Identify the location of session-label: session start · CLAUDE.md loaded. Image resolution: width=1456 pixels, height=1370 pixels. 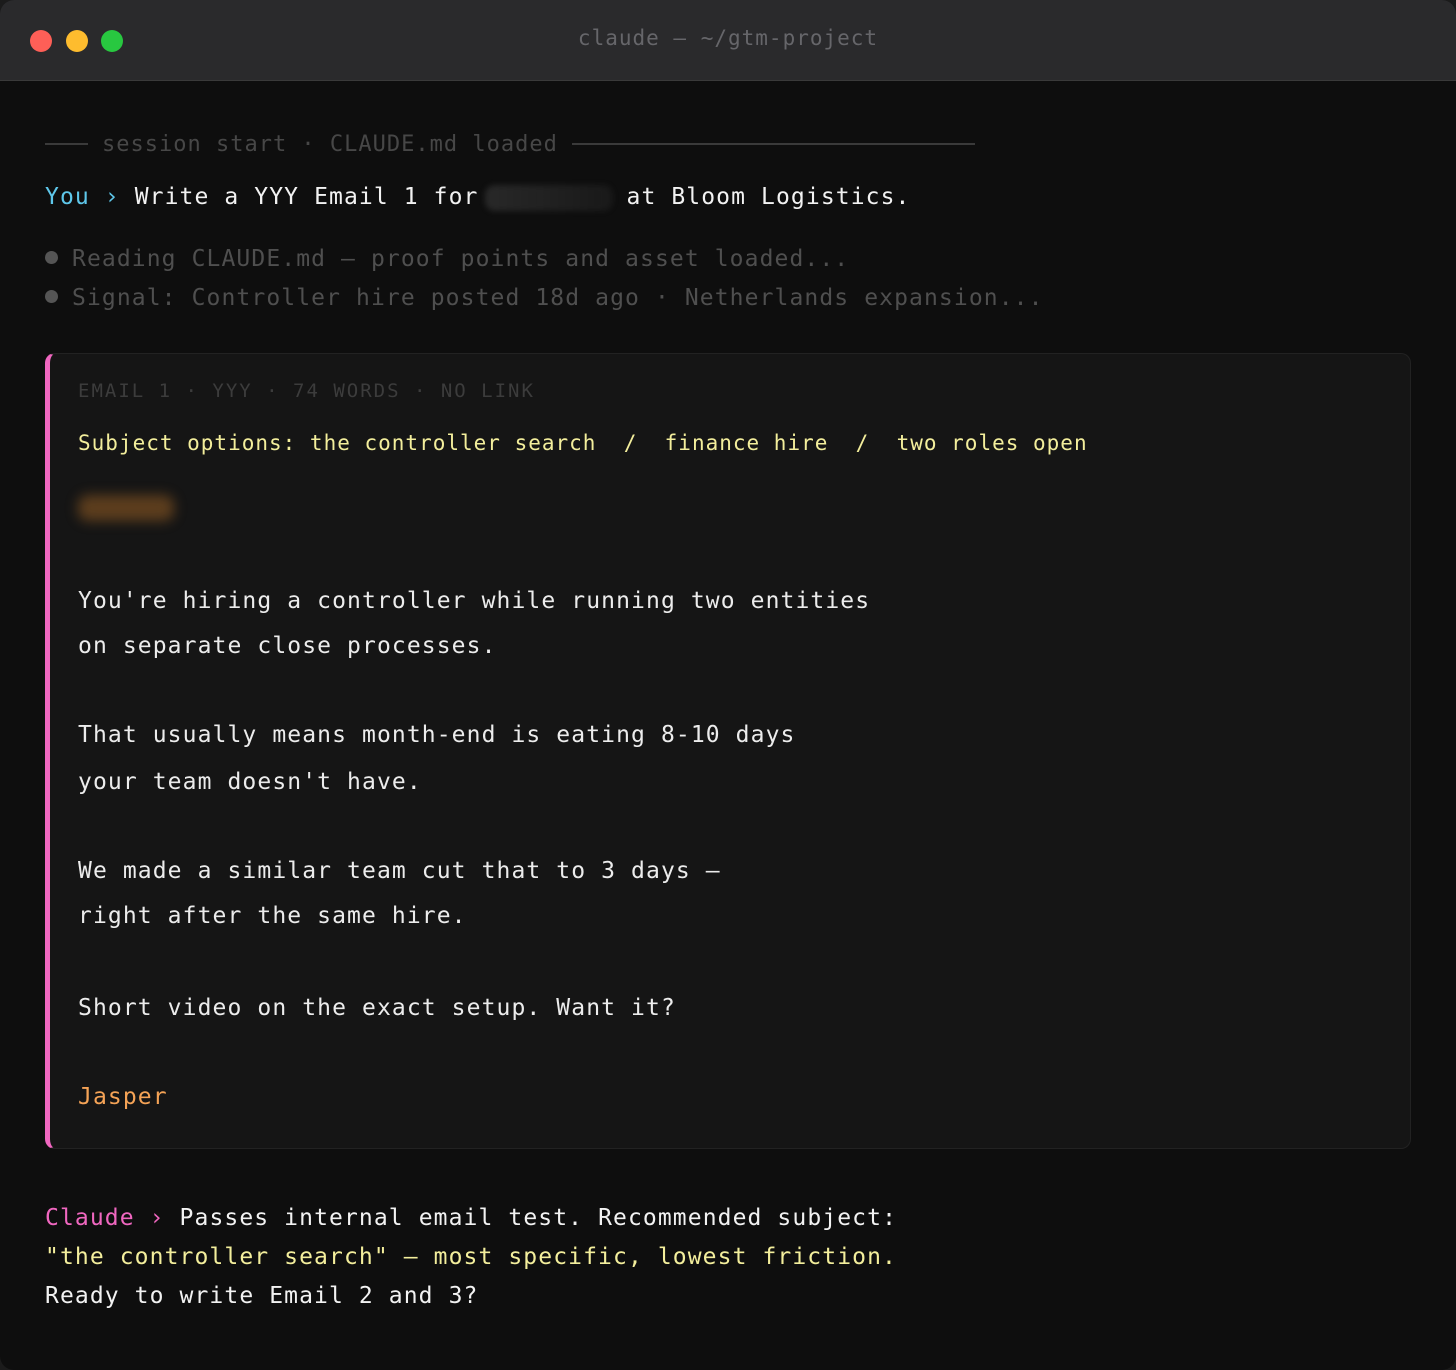
(330, 144).